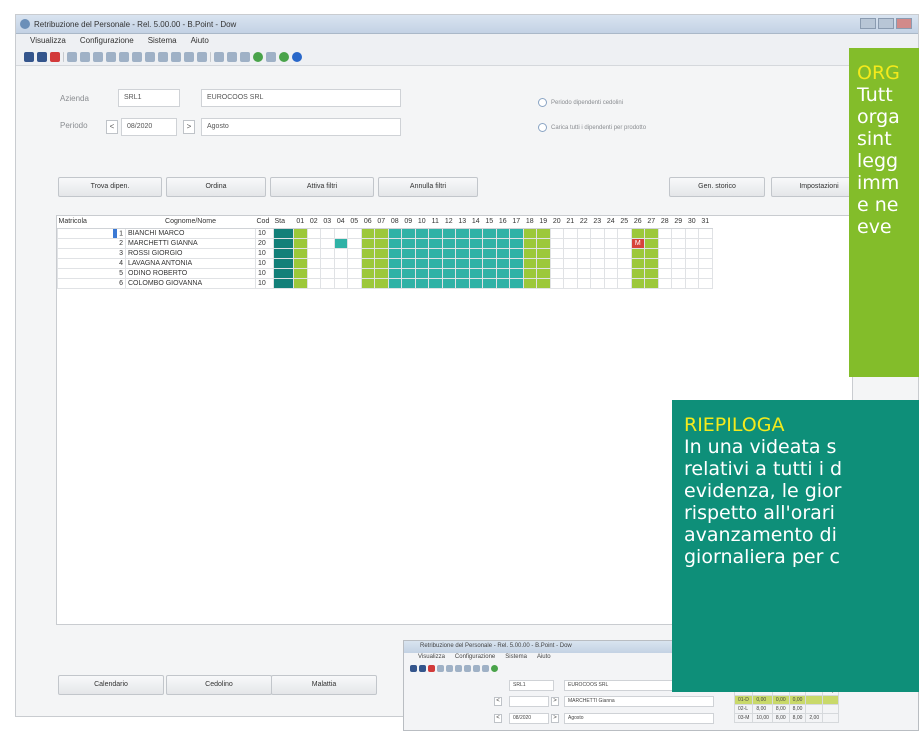  Describe the element at coordinates (516, 658) in the screenshot. I see `inset-menu-sistema: Sistema` at that location.